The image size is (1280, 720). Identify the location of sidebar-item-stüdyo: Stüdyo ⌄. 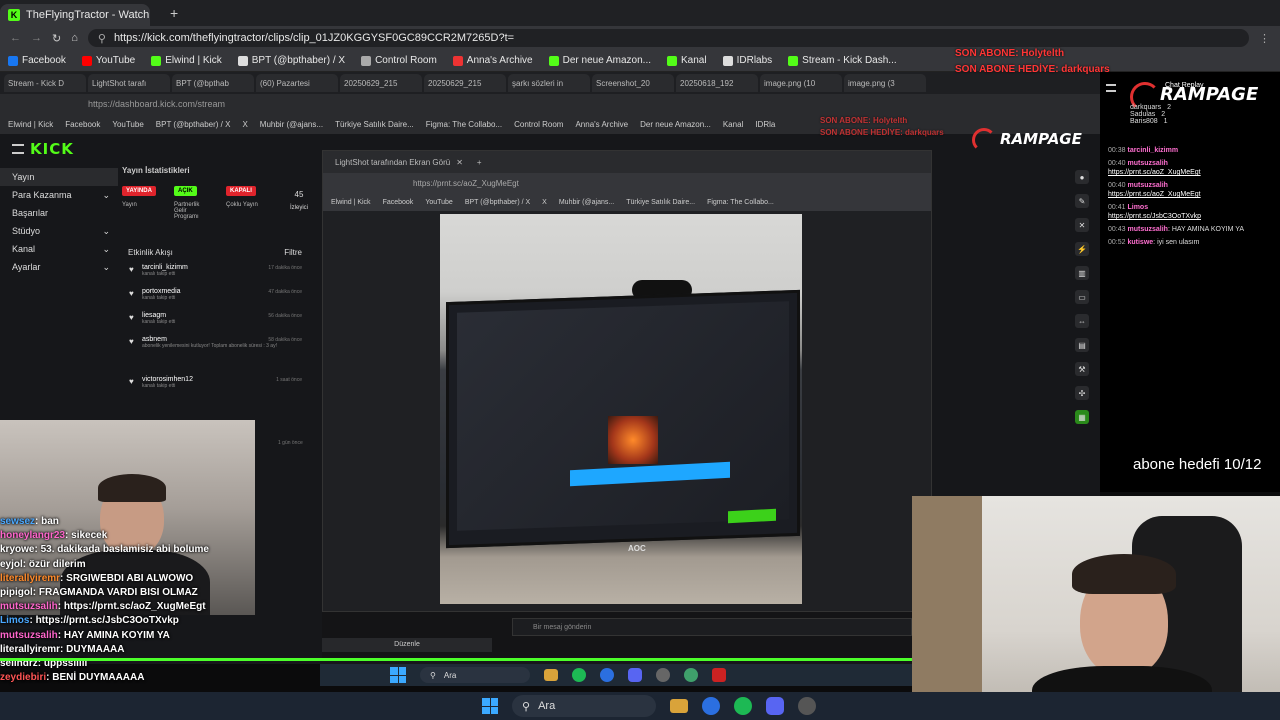
(59, 231).